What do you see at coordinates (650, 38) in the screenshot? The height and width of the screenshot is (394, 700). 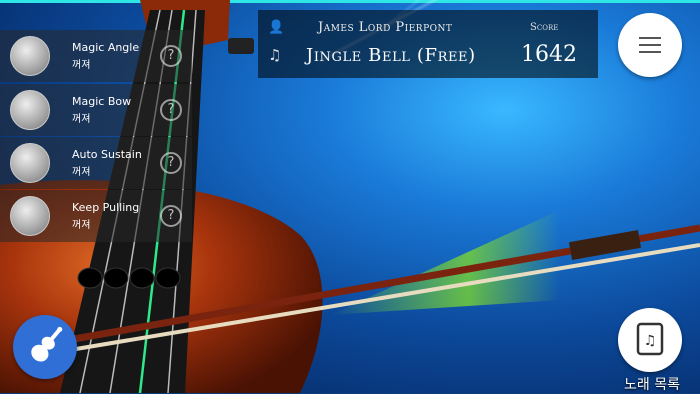 I see `hamburger-menu-icon` at bounding box center [650, 38].